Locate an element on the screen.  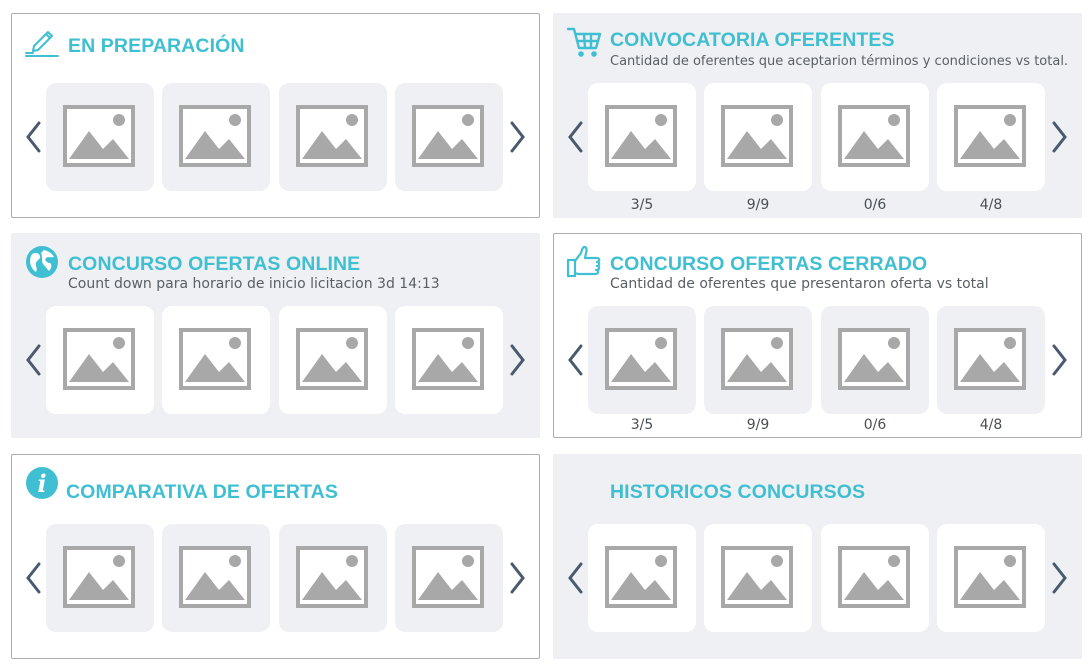
panel-comparativa-de-ofertas: i COMPARATIVA DE OFERTAS is located at coordinates (275, 556).